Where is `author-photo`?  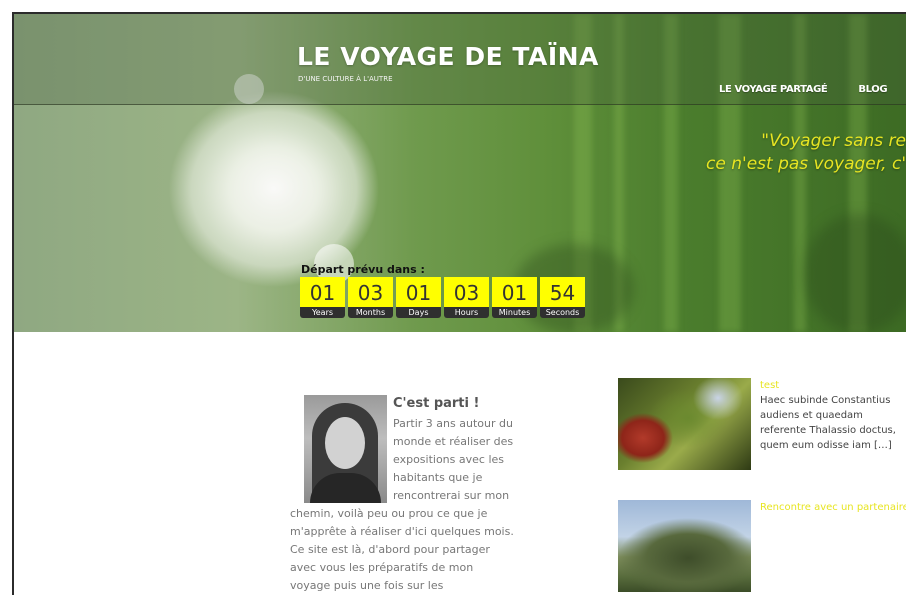 author-photo is located at coordinates (345, 449).